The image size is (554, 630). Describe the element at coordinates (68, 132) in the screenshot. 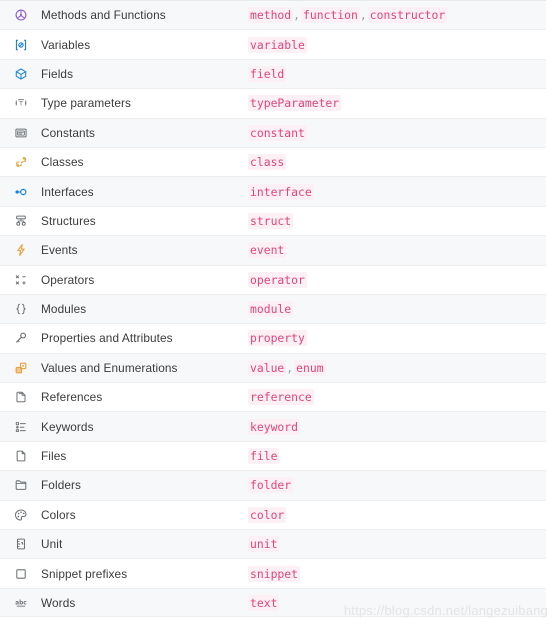

I see `symbol-kind-label: Constants` at that location.